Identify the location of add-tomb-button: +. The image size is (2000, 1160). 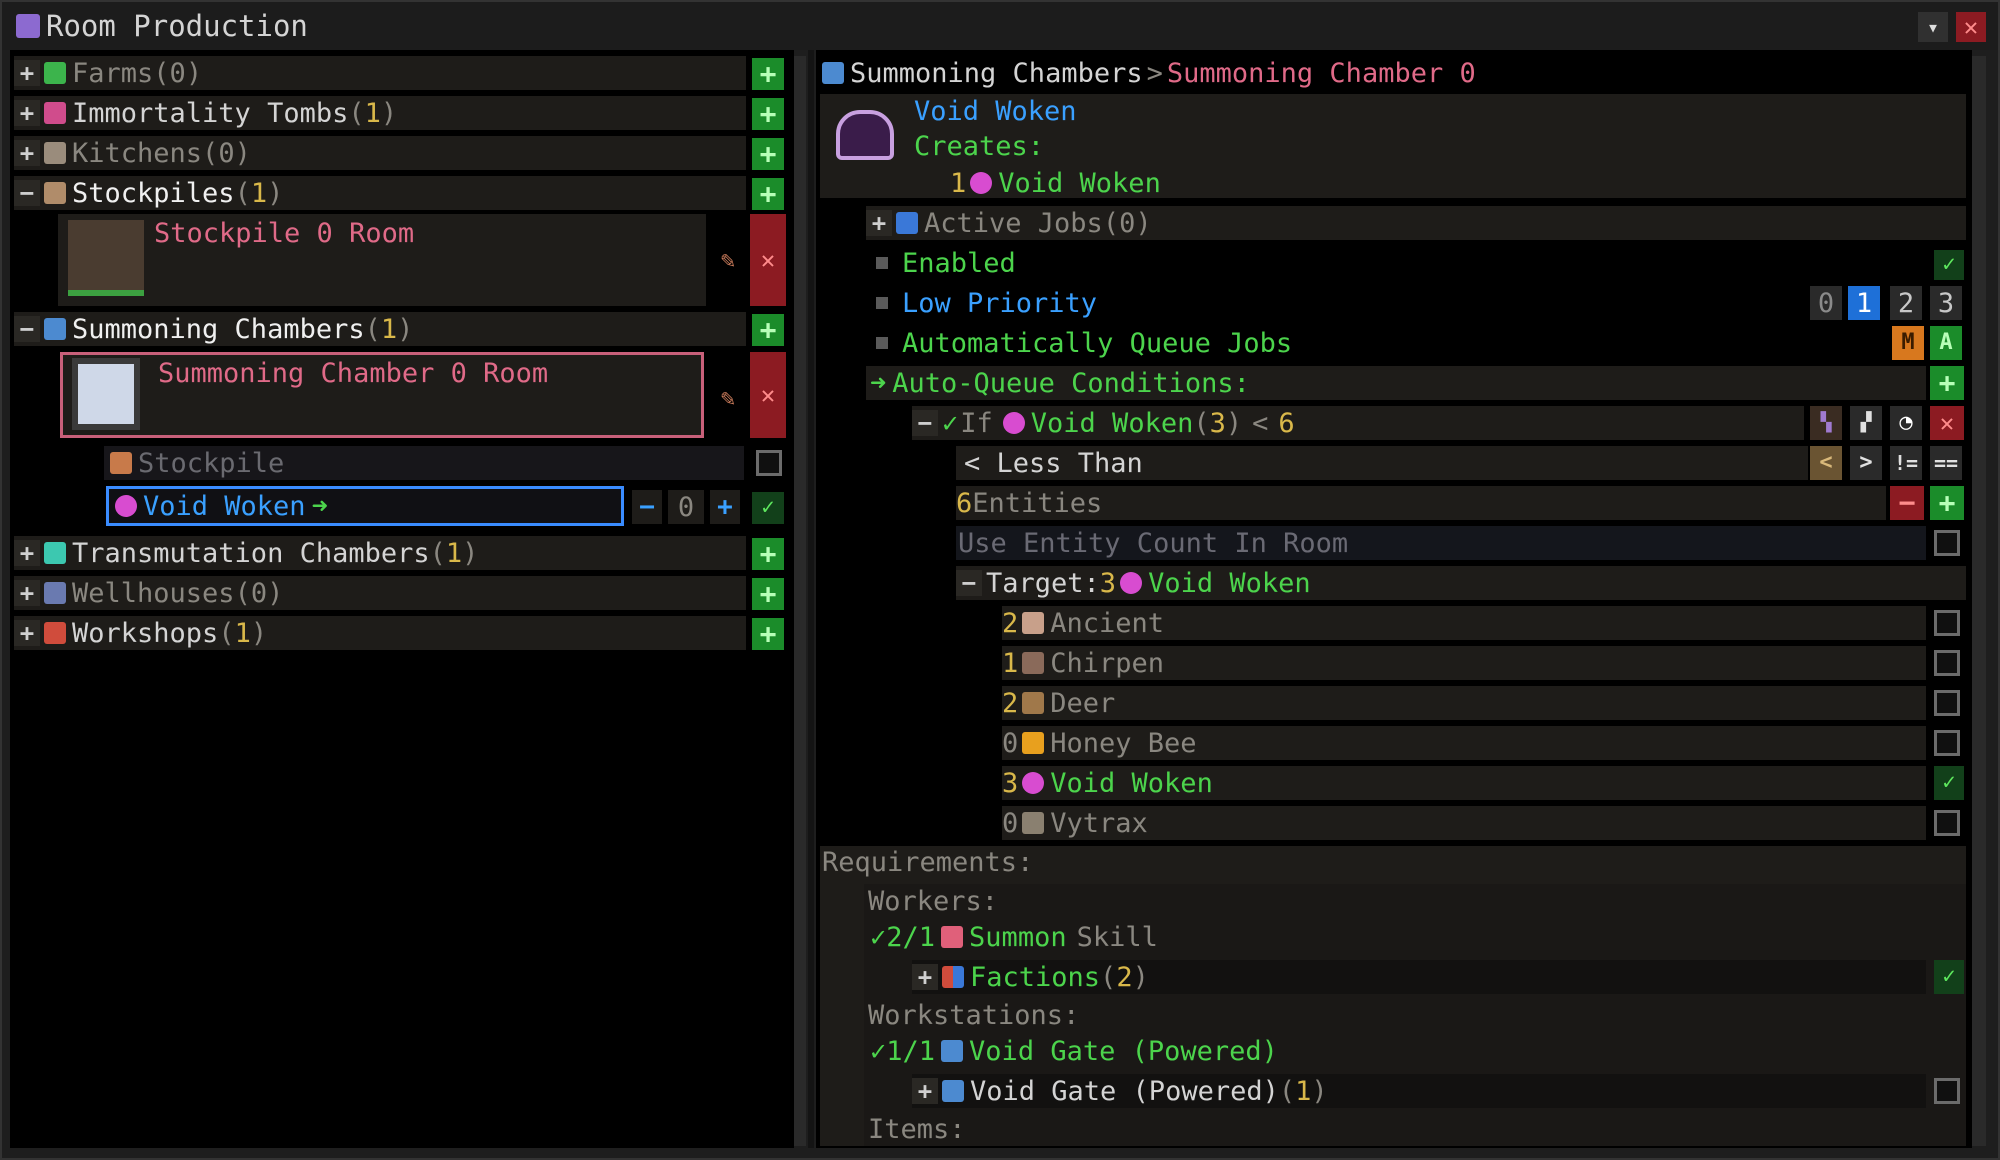
(768, 114).